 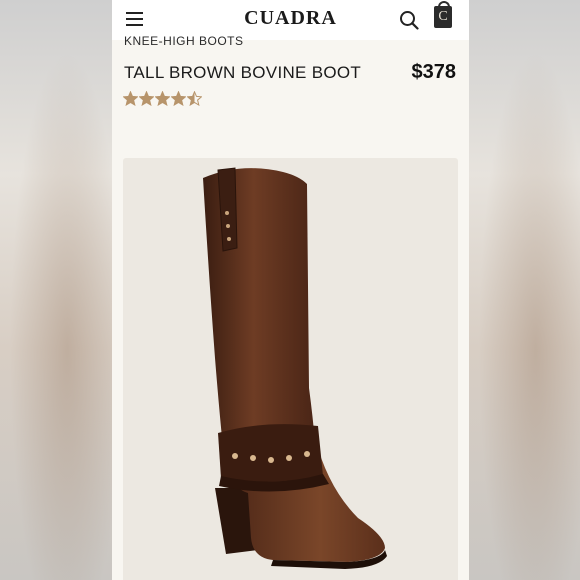 What do you see at coordinates (434, 72) in the screenshot?
I see `product-price: $378` at bounding box center [434, 72].